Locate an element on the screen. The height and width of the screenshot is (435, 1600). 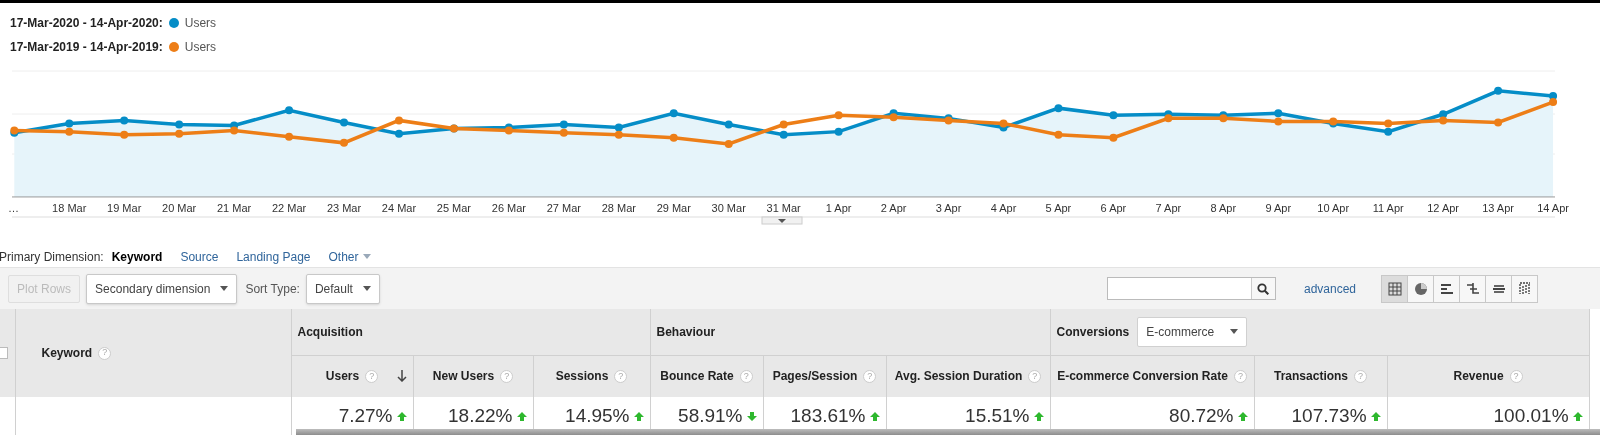
column-header: Bounce Rate ? is located at coordinates (706, 376).